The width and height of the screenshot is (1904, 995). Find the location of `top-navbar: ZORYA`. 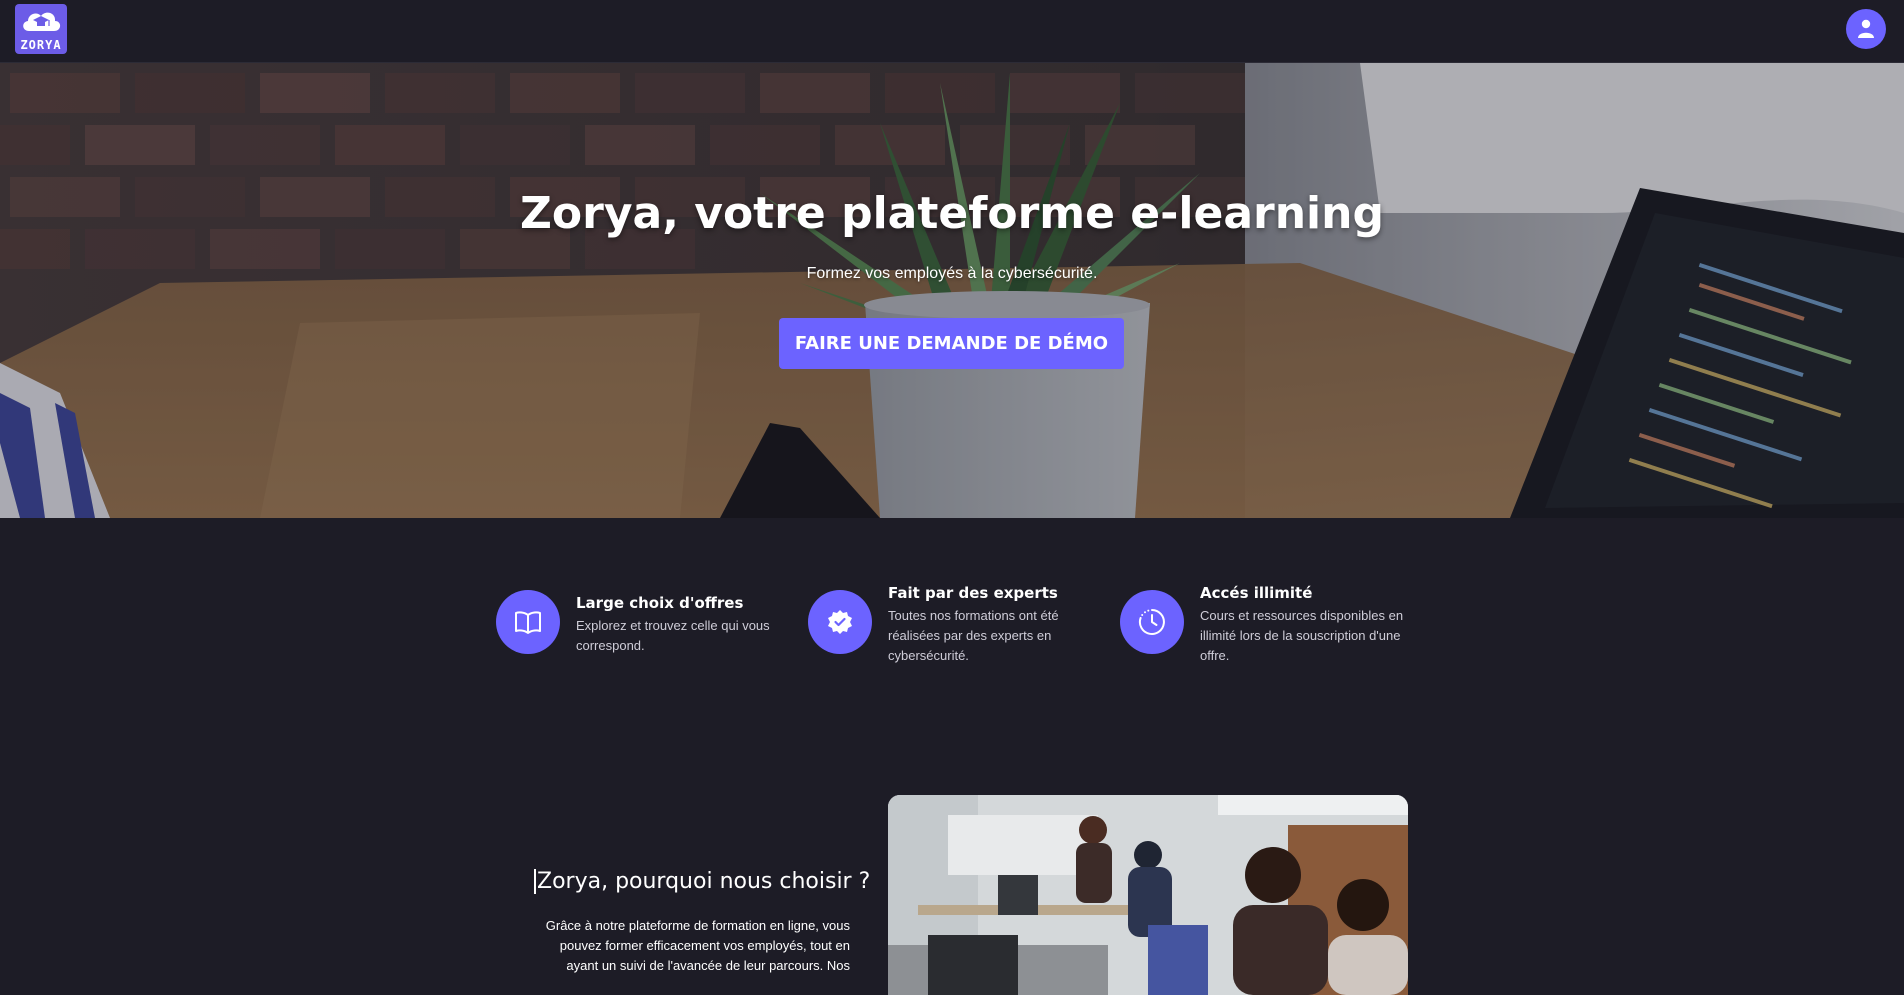

top-navbar: ZORYA is located at coordinates (952, 31).